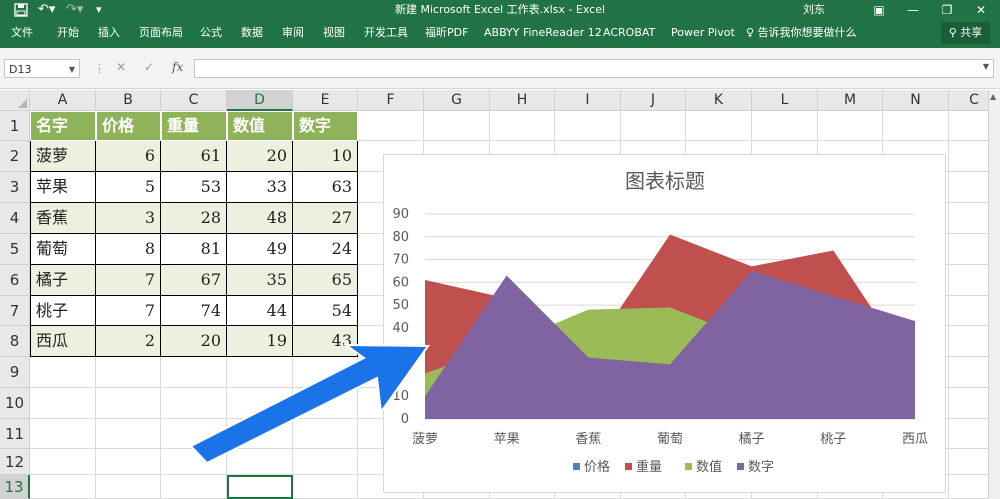 The image size is (1000, 499). Describe the element at coordinates (15, 126) in the screenshot. I see `row-header-1: 1` at that location.